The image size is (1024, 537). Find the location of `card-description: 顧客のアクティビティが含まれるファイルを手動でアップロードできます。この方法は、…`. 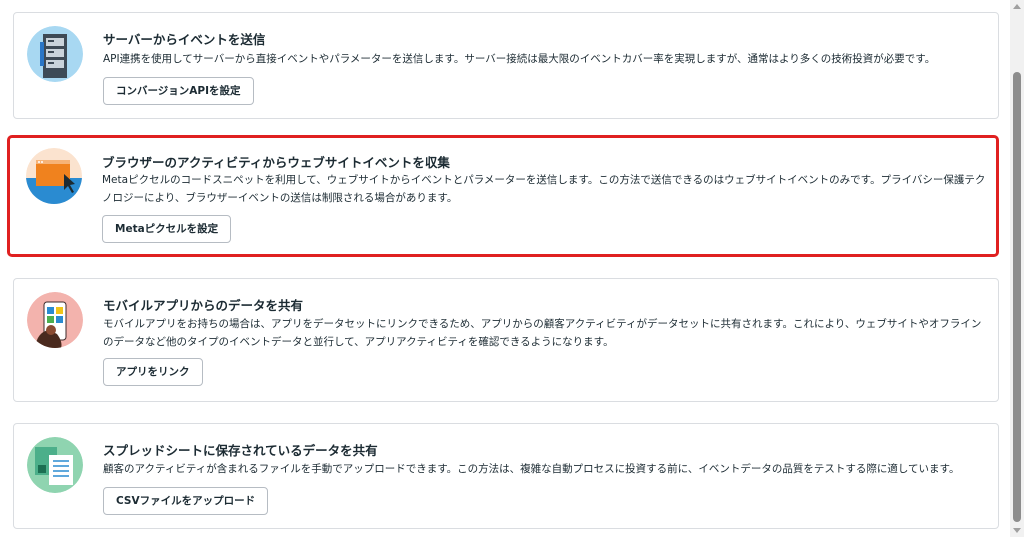

card-description: 顧客のアクティビティが含まれるファイルを手動でアップロードできます。この方法は、… is located at coordinates (531, 469).